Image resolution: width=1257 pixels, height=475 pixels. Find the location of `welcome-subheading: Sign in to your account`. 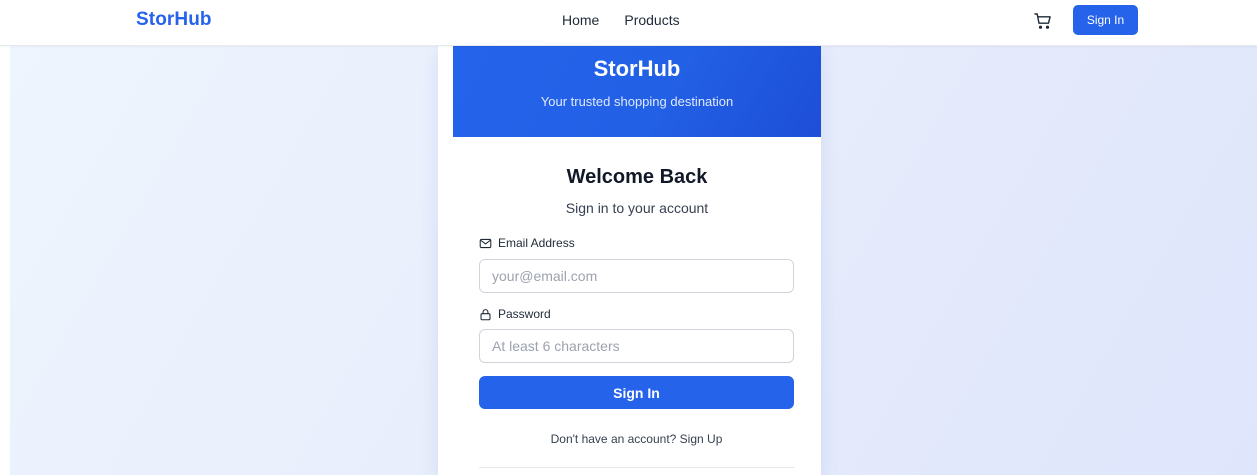

welcome-subheading: Sign in to your account is located at coordinates (637, 208).